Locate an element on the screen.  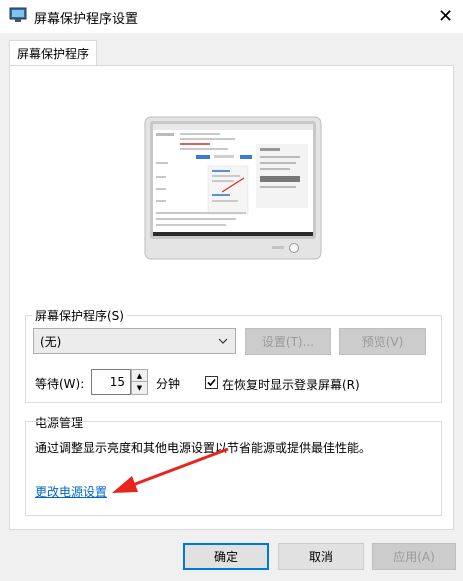
display-settings-icon is located at coordinates (18, 15).